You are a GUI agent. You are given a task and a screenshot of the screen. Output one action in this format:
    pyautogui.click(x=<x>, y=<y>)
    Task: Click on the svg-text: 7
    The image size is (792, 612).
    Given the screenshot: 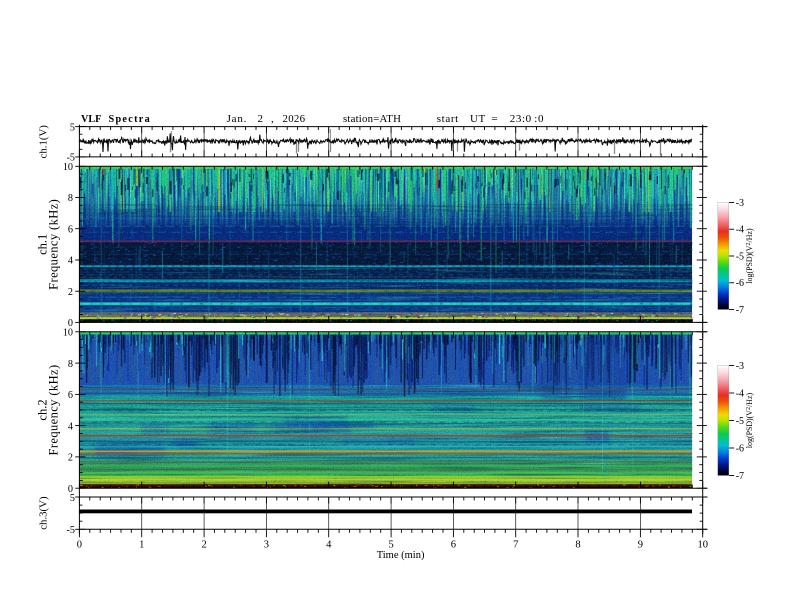 What is the action you would take?
    pyautogui.click(x=515, y=545)
    